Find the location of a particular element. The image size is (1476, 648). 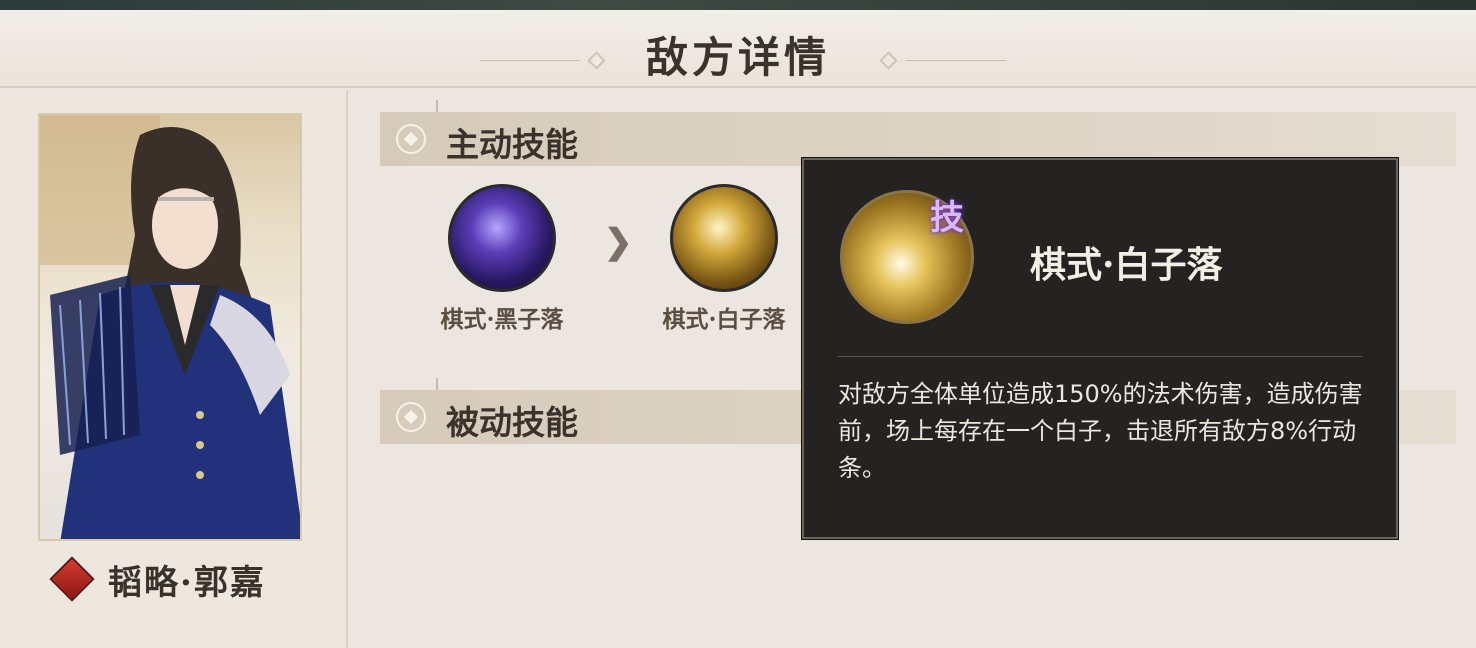

skill-name: 棋式·黑子落 is located at coordinates (502, 319).